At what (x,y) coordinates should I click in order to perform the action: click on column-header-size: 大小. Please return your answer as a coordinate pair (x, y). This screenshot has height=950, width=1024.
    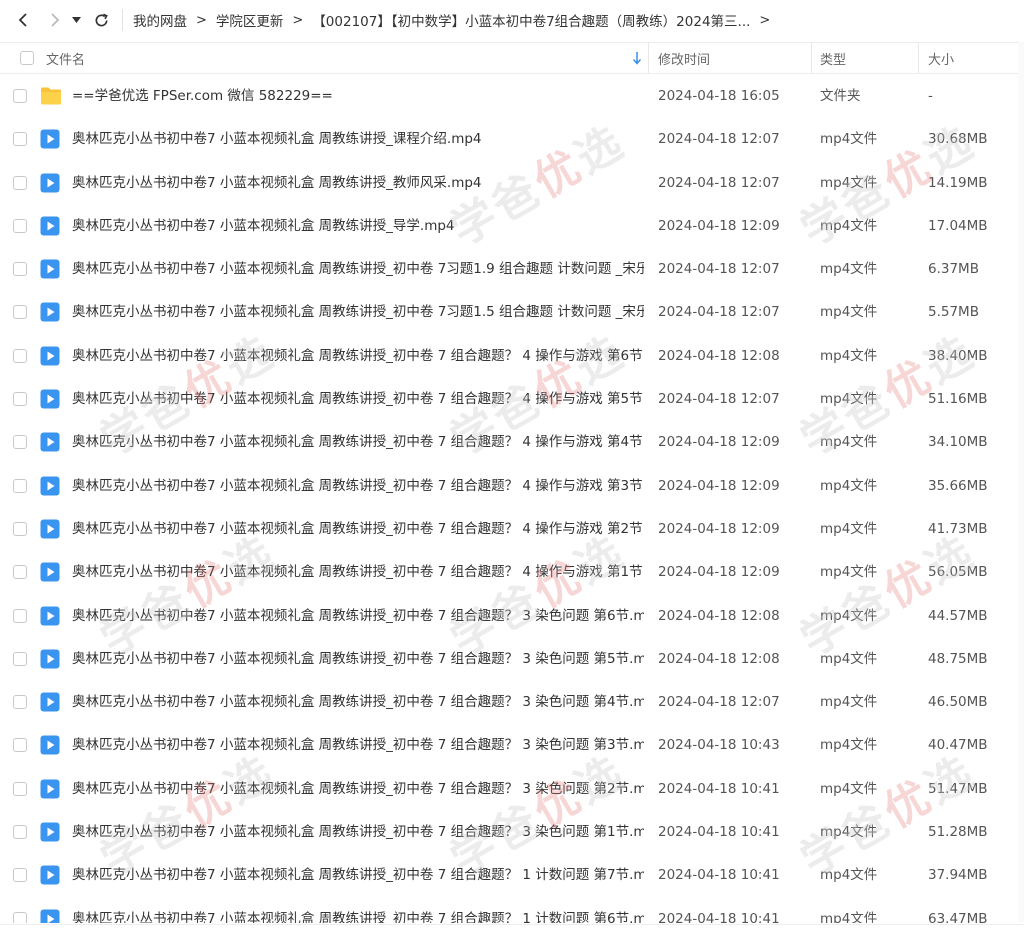
    Looking at the image, I should click on (941, 58).